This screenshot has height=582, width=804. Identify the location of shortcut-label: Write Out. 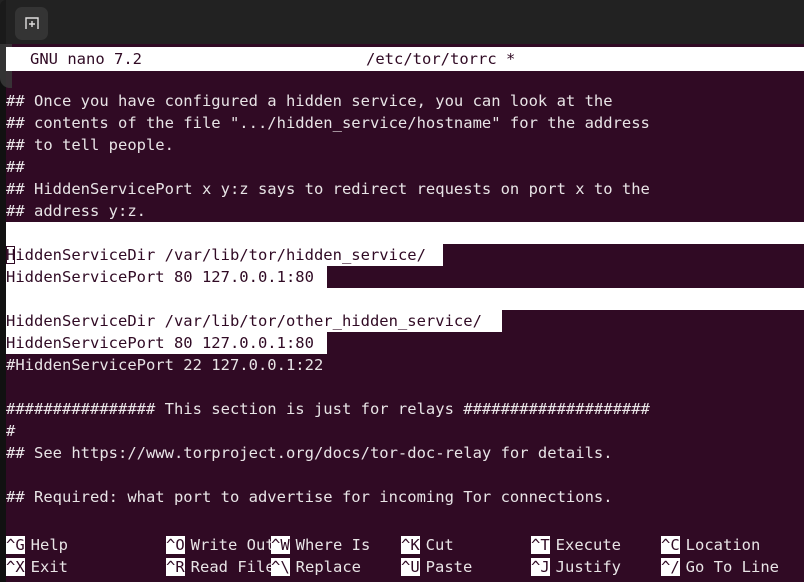
(232, 545).